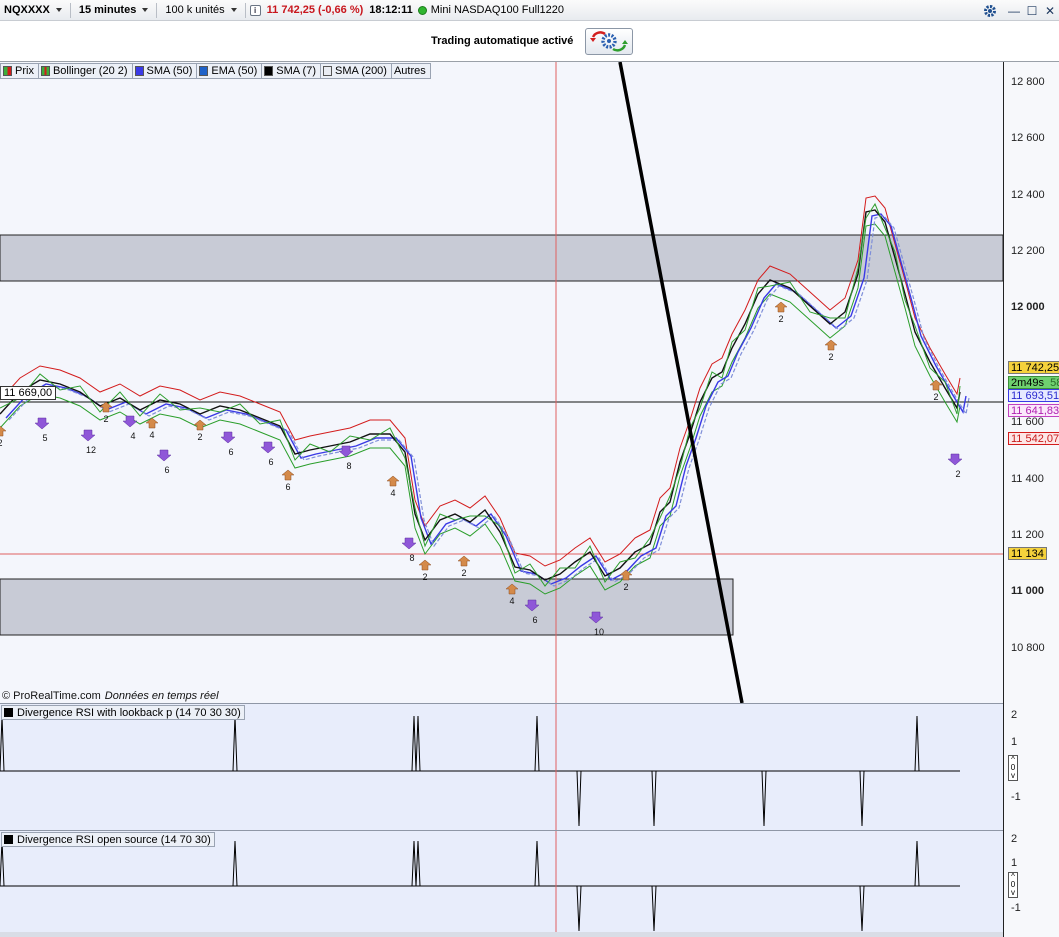 The image size is (1059, 937). What do you see at coordinates (501, 881) in the screenshot?
I see `indicator-panel-rsi-open-source: Divergence RSI open source (14 70 30)` at bounding box center [501, 881].